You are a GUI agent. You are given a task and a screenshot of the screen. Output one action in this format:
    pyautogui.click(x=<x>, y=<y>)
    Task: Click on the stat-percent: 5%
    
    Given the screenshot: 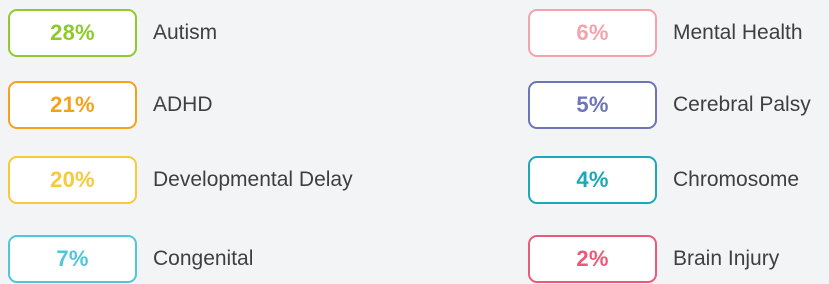 What is the action you would take?
    pyautogui.click(x=592, y=105)
    